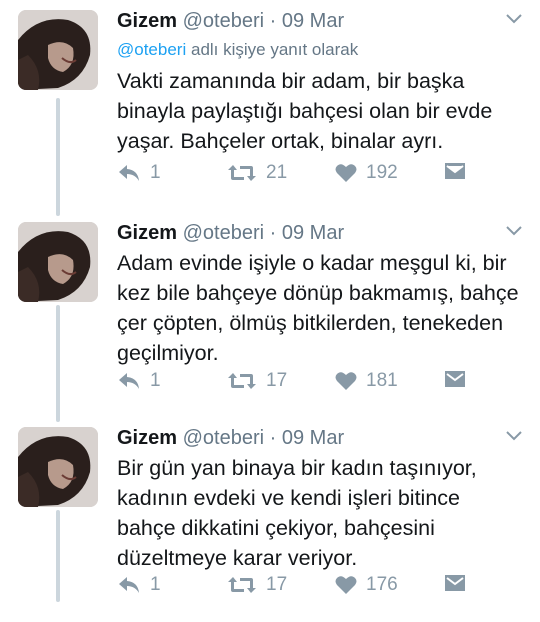 The image size is (540, 622). I want to click on action-bar: 1 21 192, so click(317, 175).